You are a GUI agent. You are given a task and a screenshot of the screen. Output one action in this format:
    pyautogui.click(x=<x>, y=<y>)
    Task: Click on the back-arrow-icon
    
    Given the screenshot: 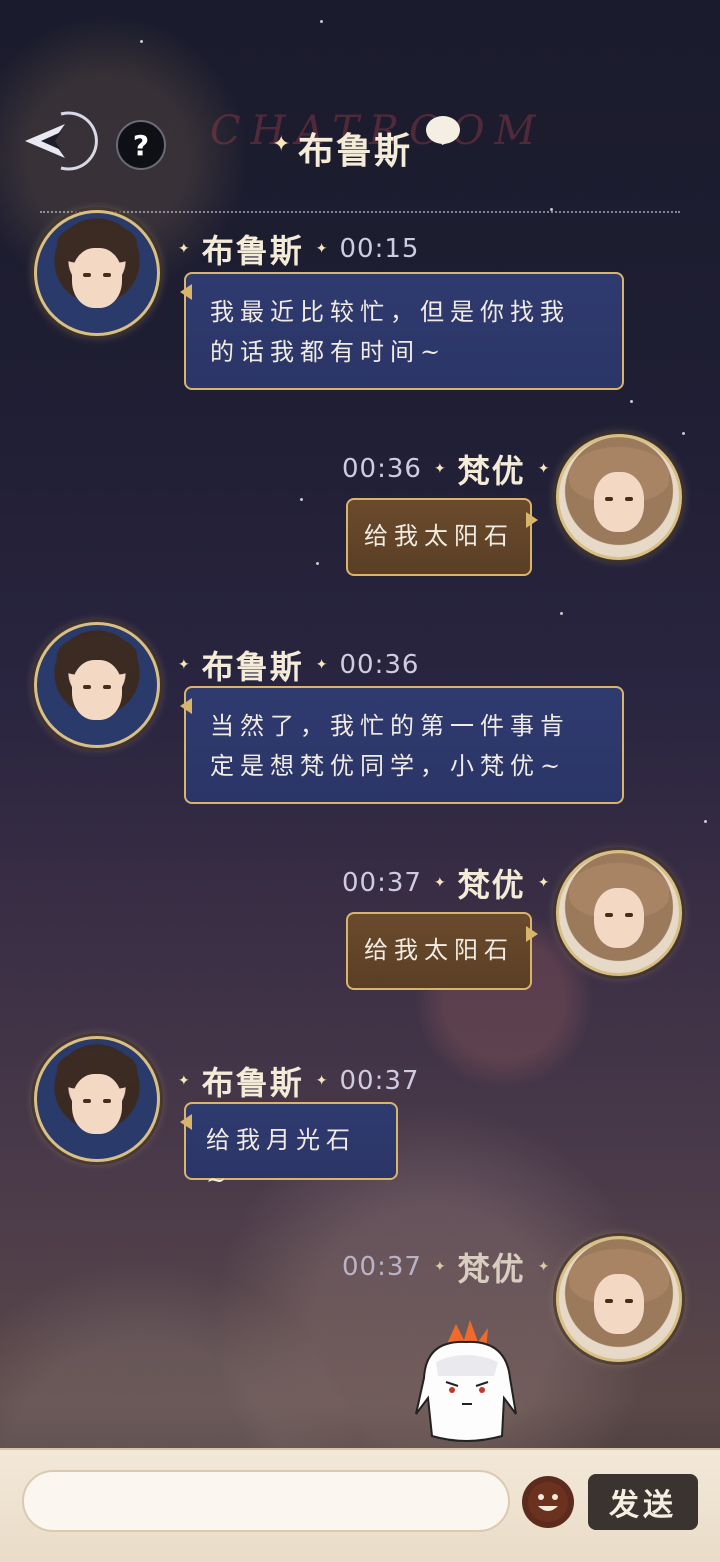 What is the action you would take?
    pyautogui.click(x=61, y=141)
    